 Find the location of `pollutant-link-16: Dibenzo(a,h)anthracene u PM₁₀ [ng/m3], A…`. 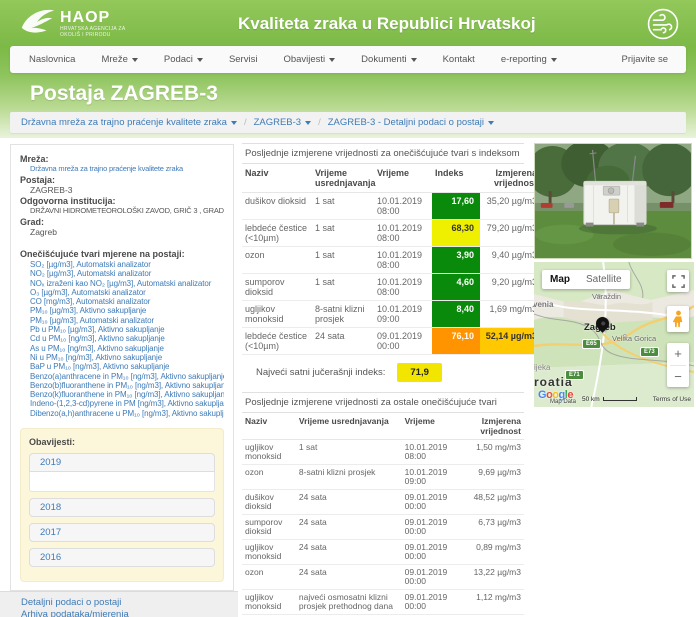

pollutant-link-16: Dibenzo(a,h)anthracene u PM₁₀ [ng/m3], A… is located at coordinates (127, 413).